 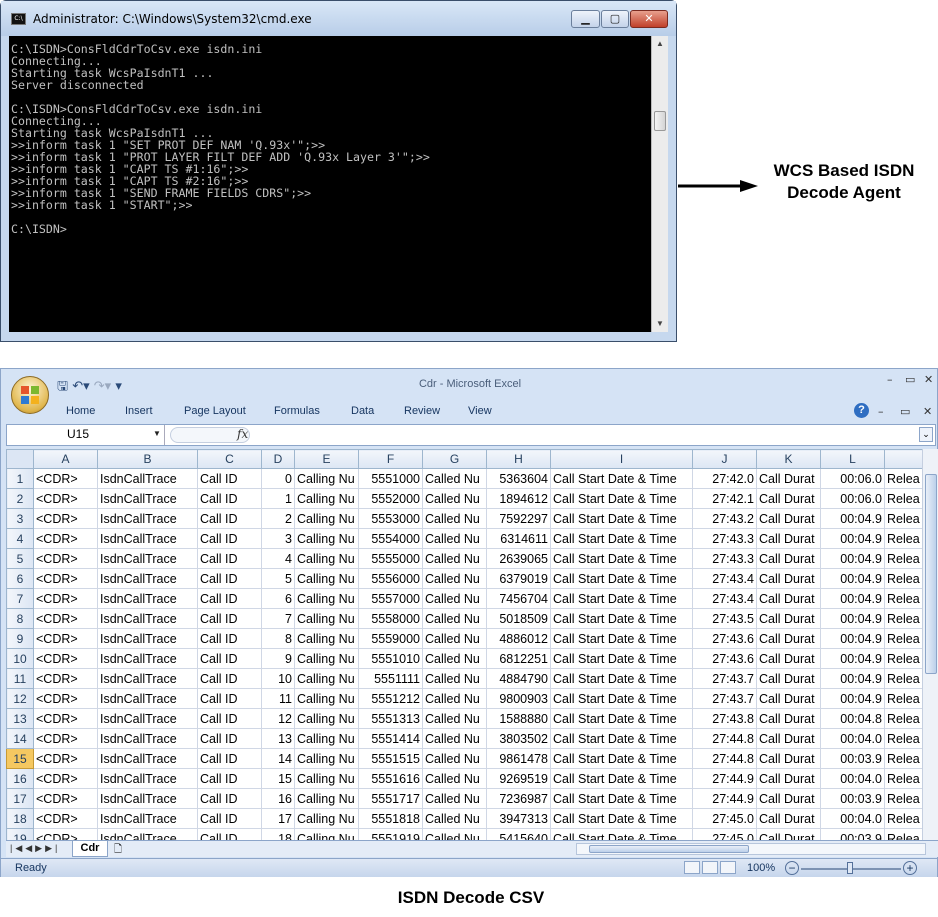 What do you see at coordinates (278, 459) in the screenshot?
I see `column-header: D` at bounding box center [278, 459].